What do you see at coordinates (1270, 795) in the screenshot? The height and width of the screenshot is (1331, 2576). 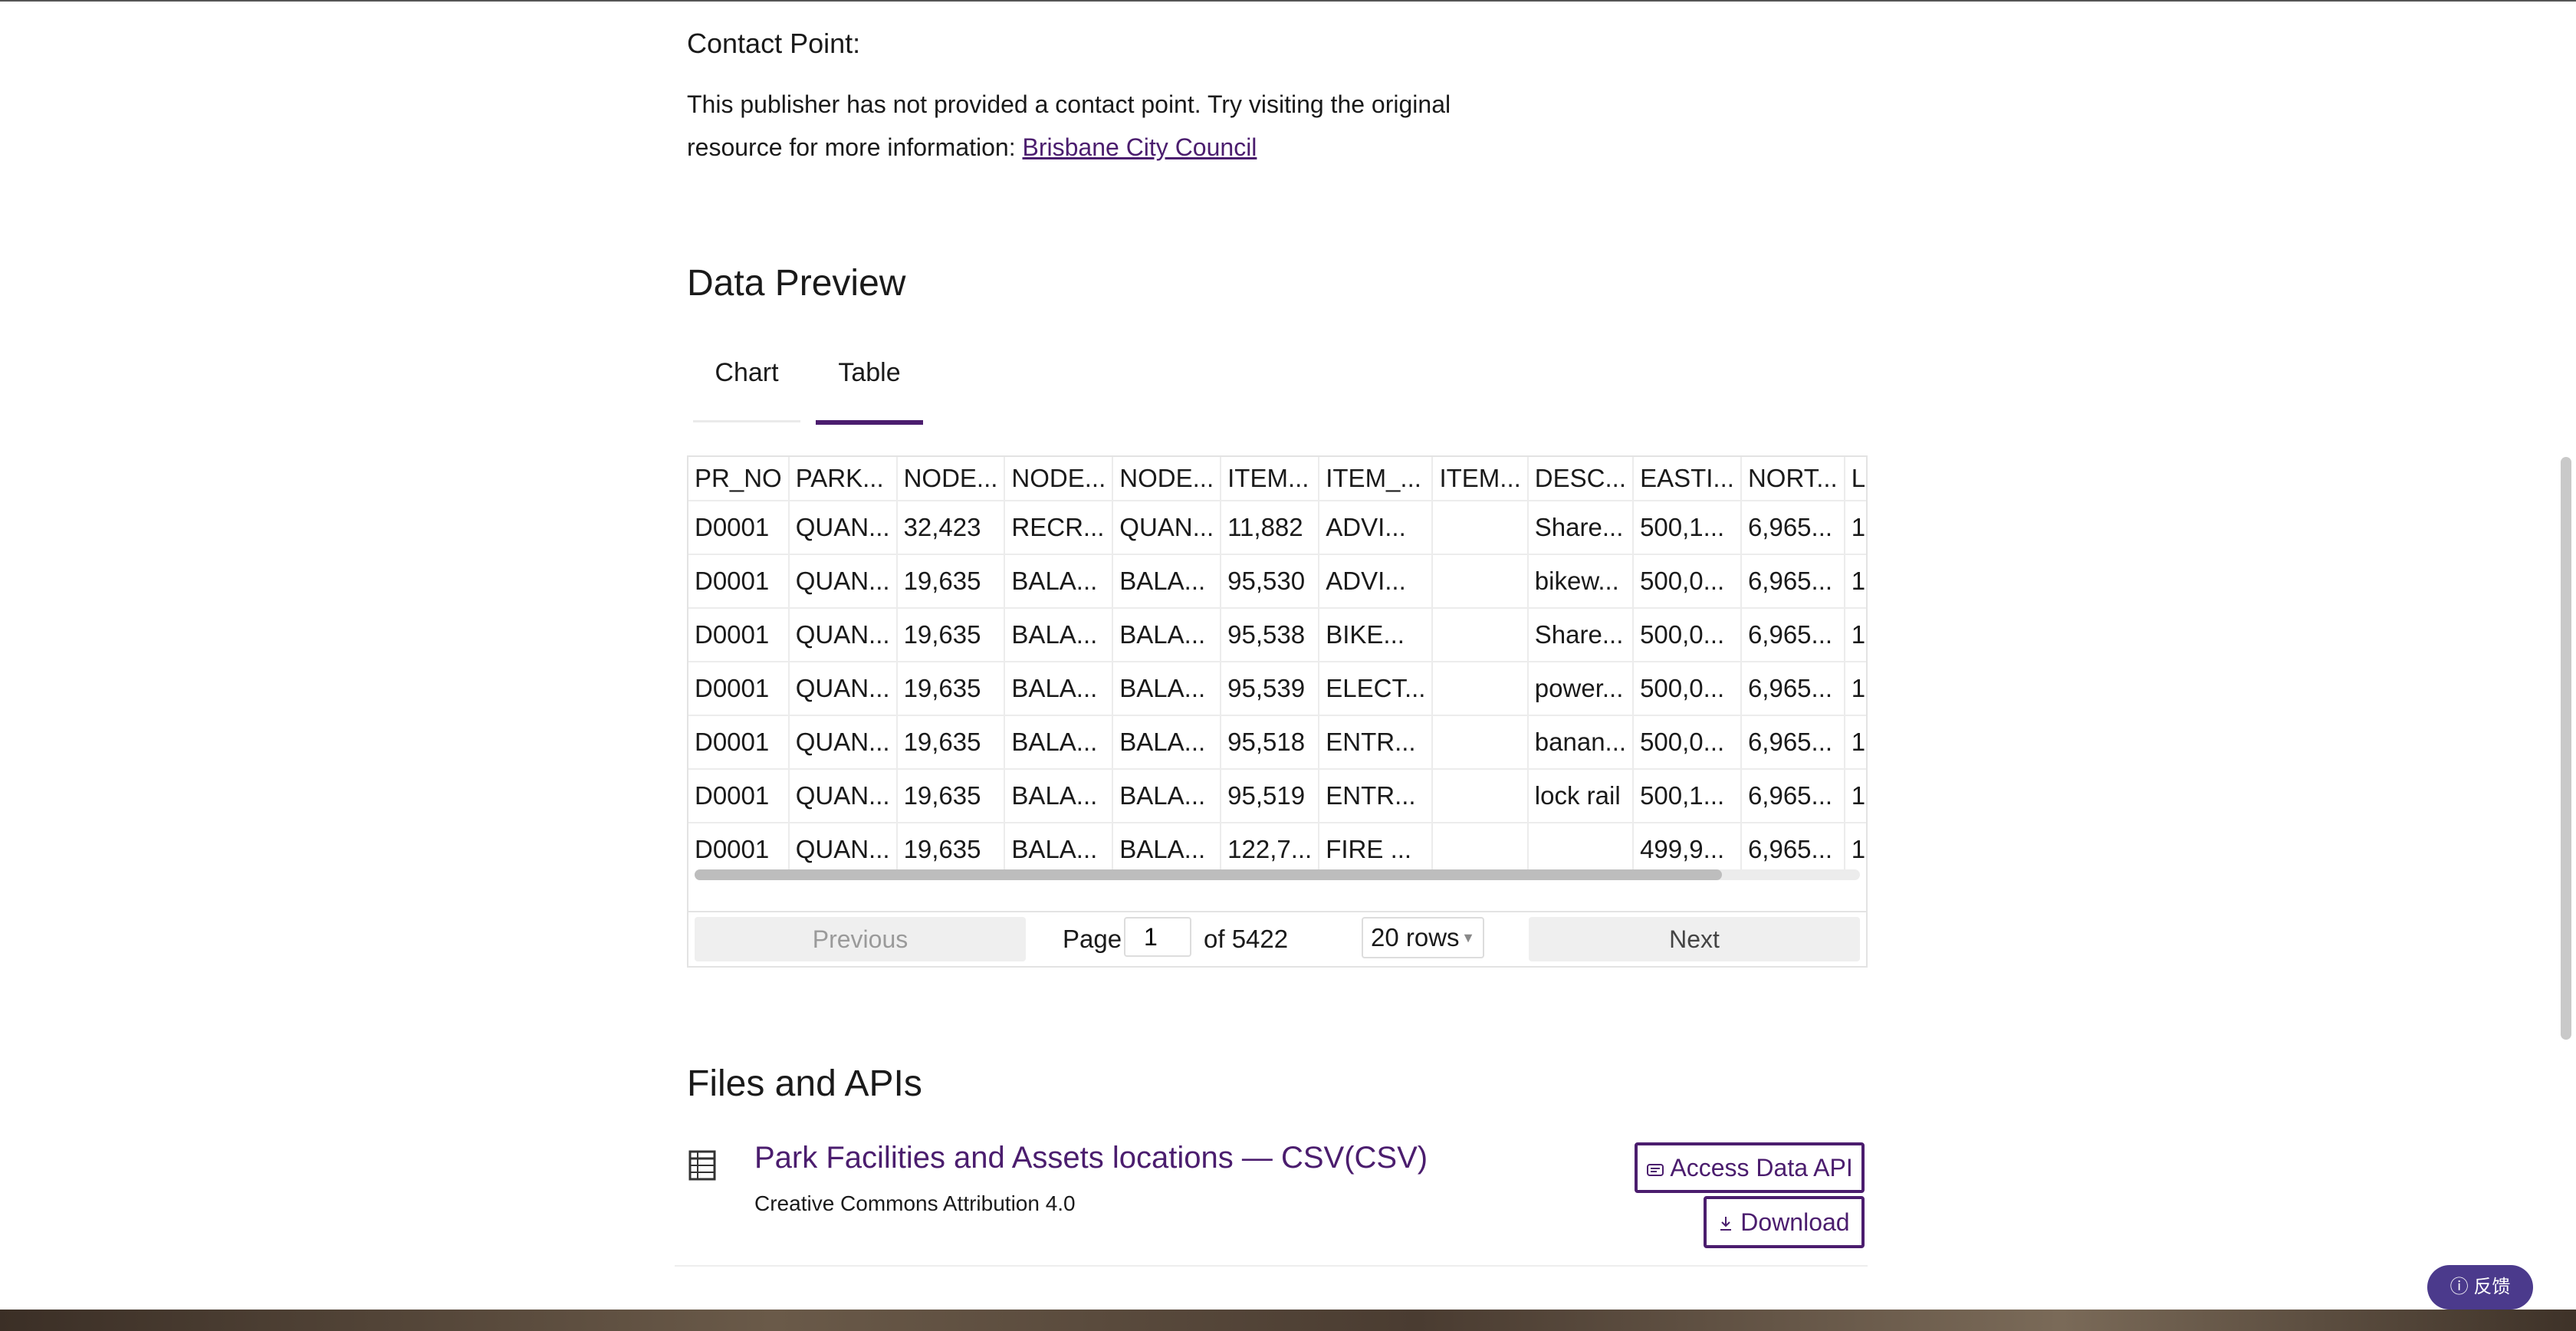 I see `table-cell: 95,519` at bounding box center [1270, 795].